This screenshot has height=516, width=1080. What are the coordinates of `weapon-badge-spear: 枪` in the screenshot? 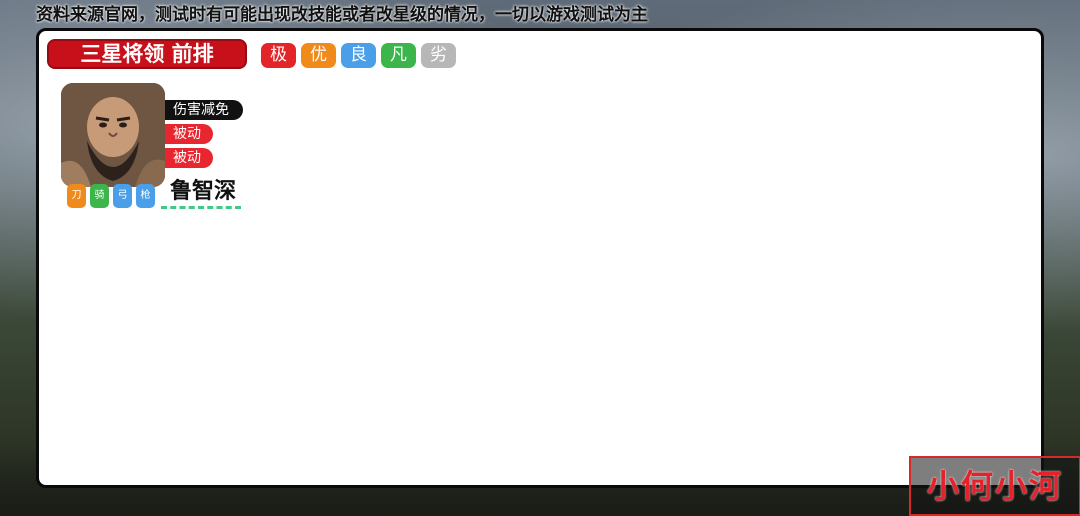 It's located at (145, 196).